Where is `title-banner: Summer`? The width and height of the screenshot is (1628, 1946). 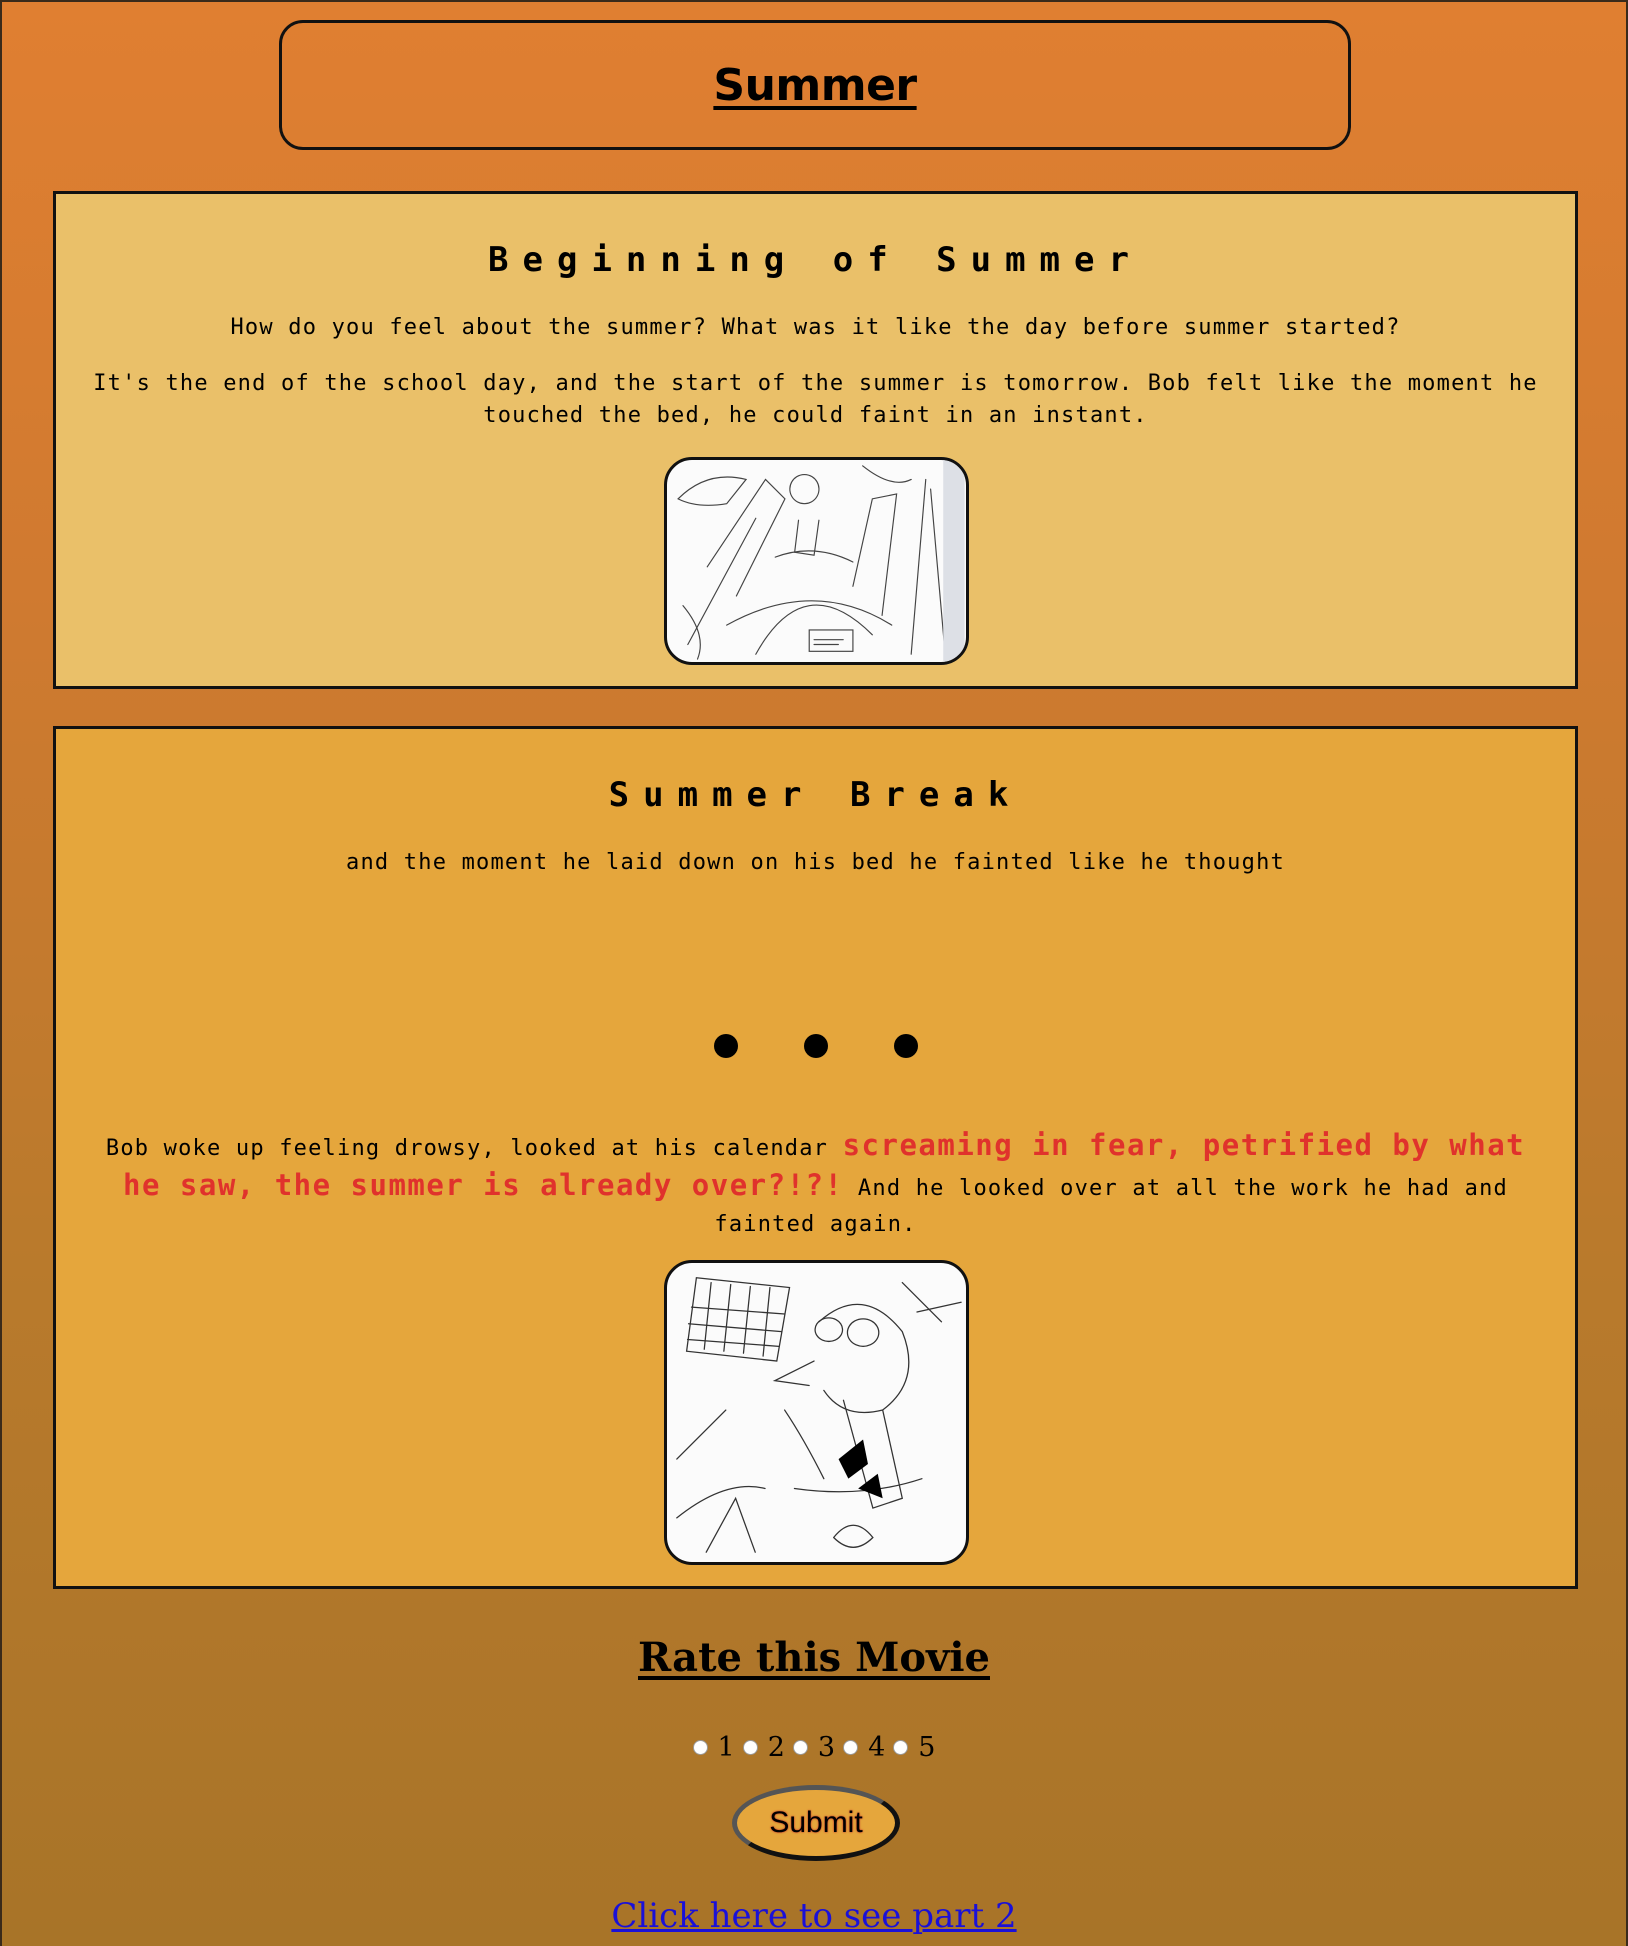 title-banner: Summer is located at coordinates (815, 85).